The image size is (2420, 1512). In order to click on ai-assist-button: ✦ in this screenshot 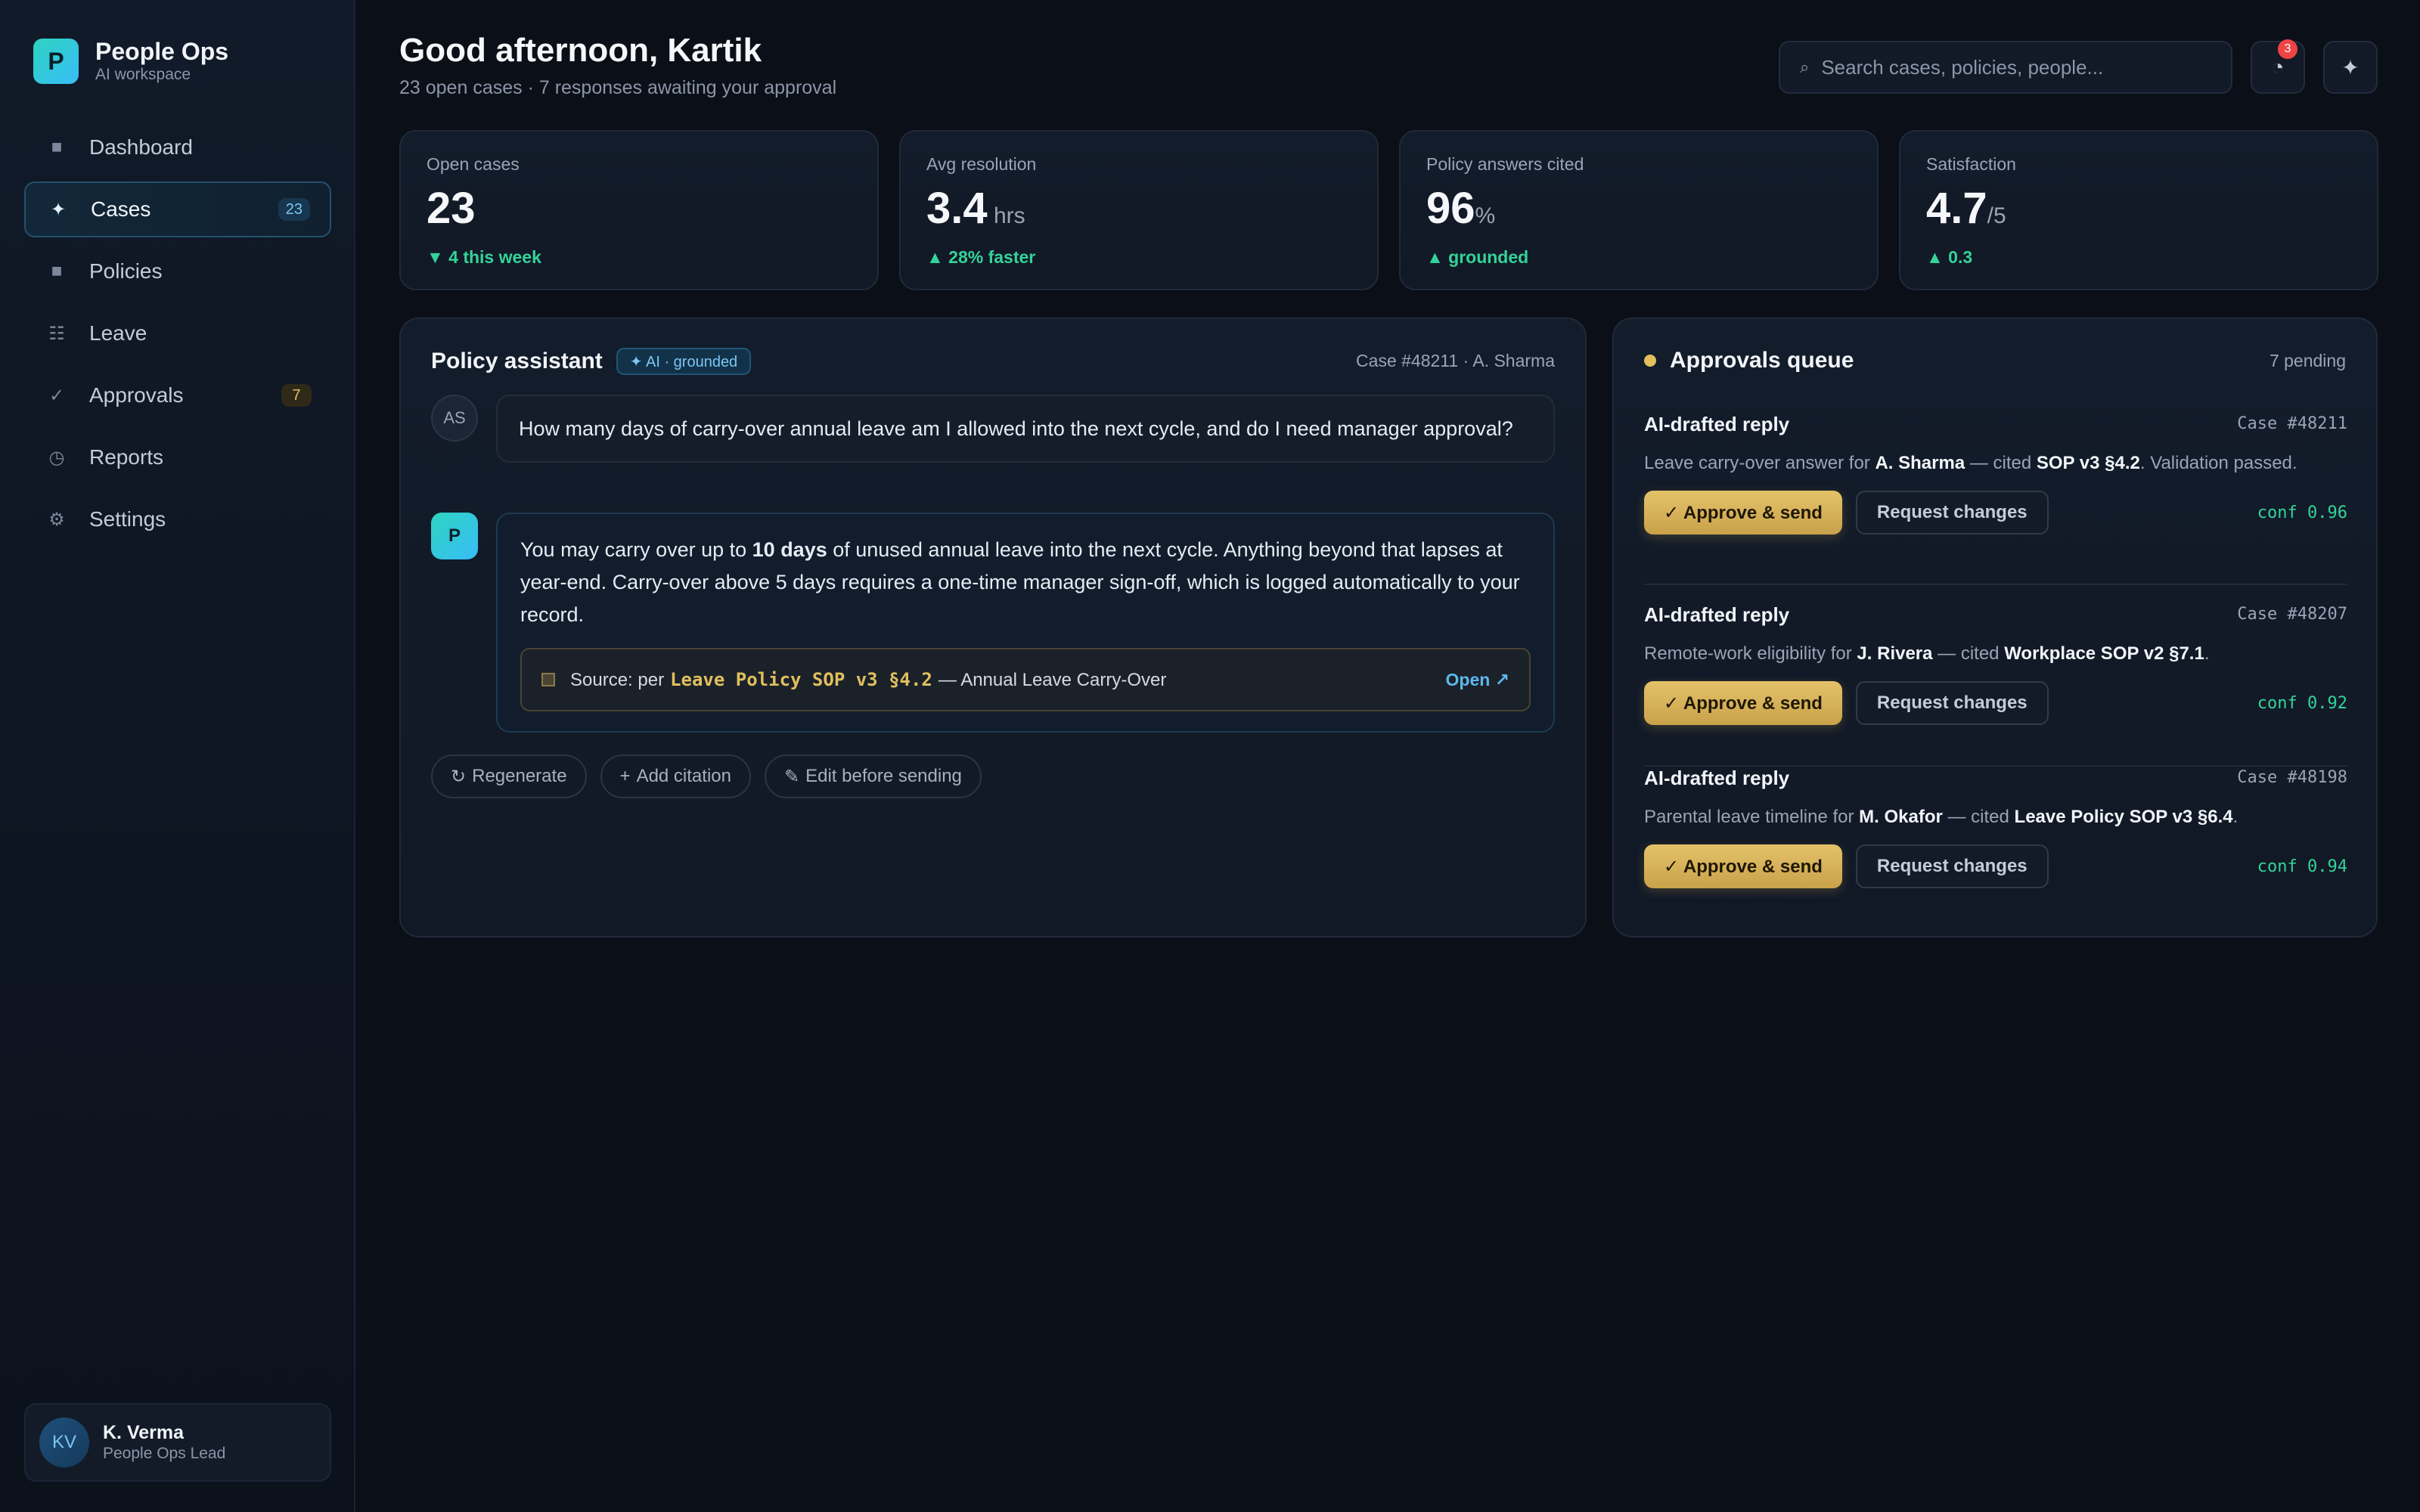, I will do `click(2350, 67)`.